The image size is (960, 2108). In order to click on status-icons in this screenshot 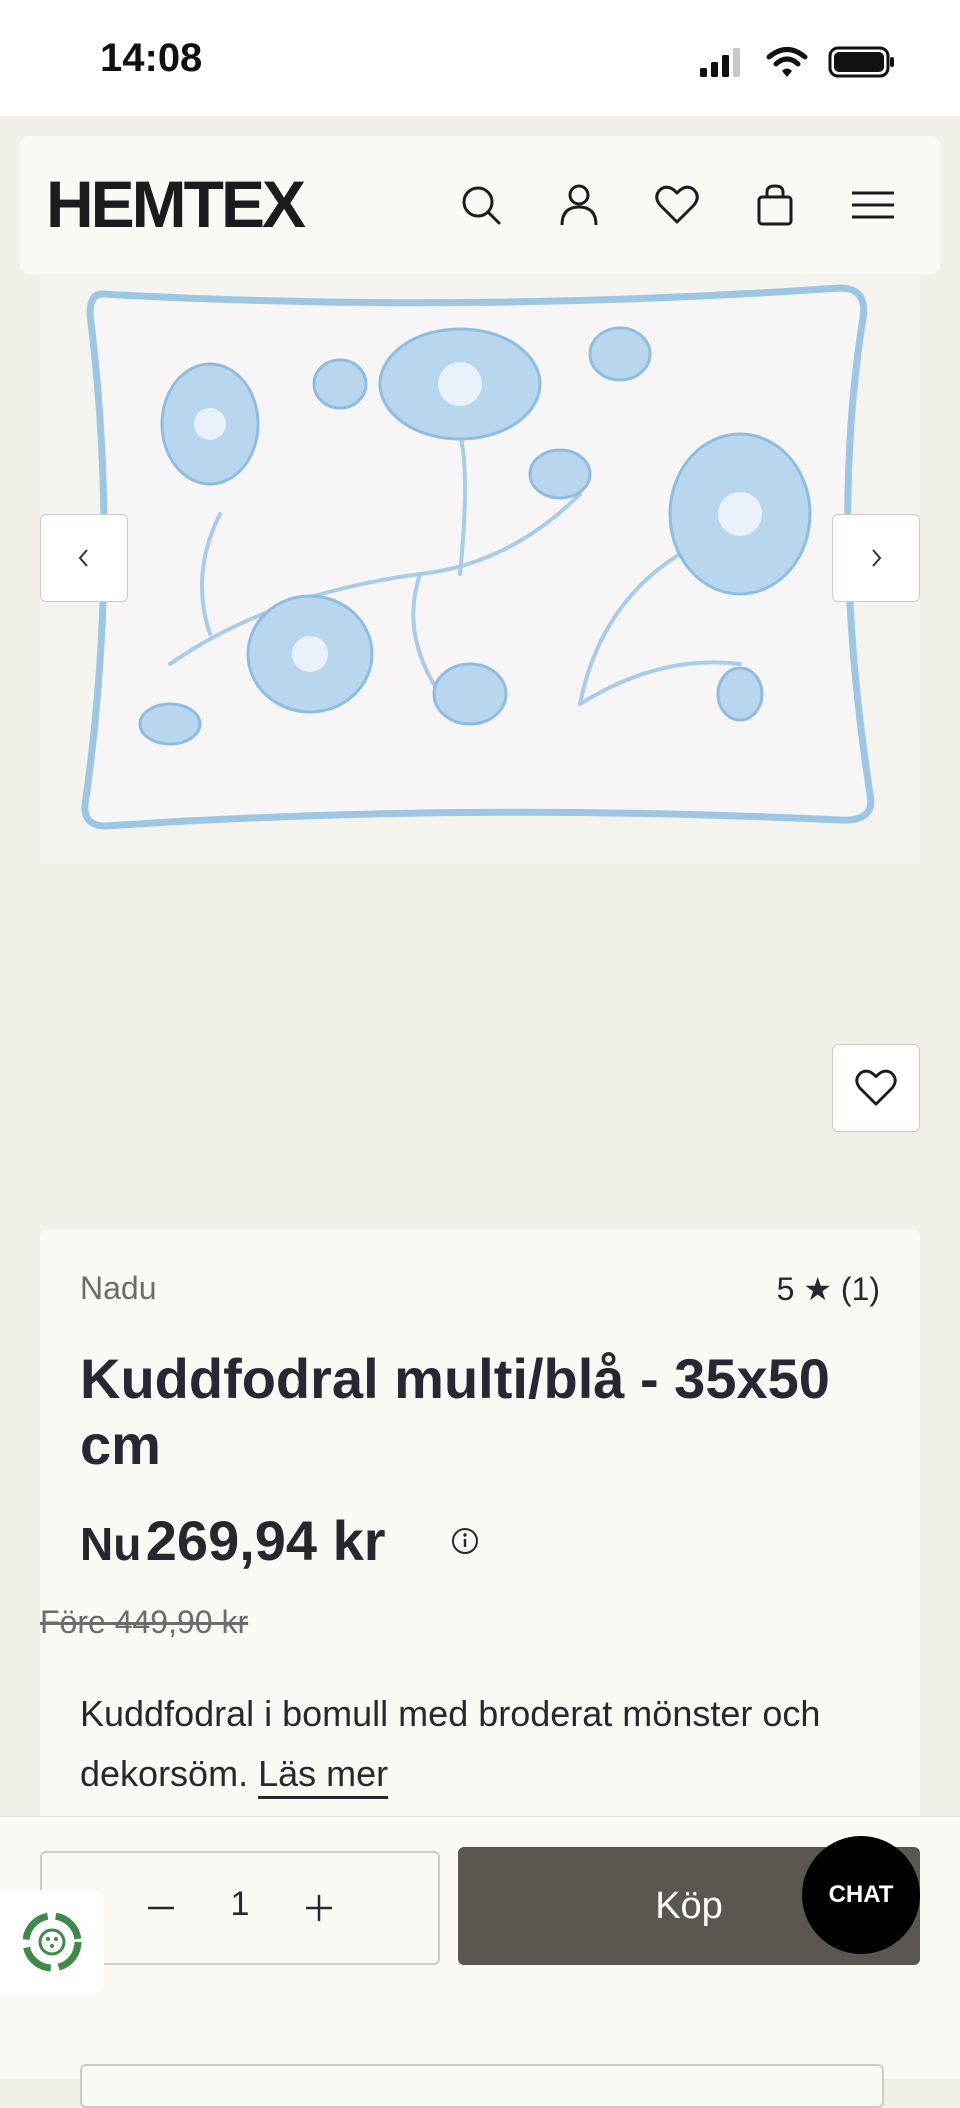, I will do `click(797, 62)`.